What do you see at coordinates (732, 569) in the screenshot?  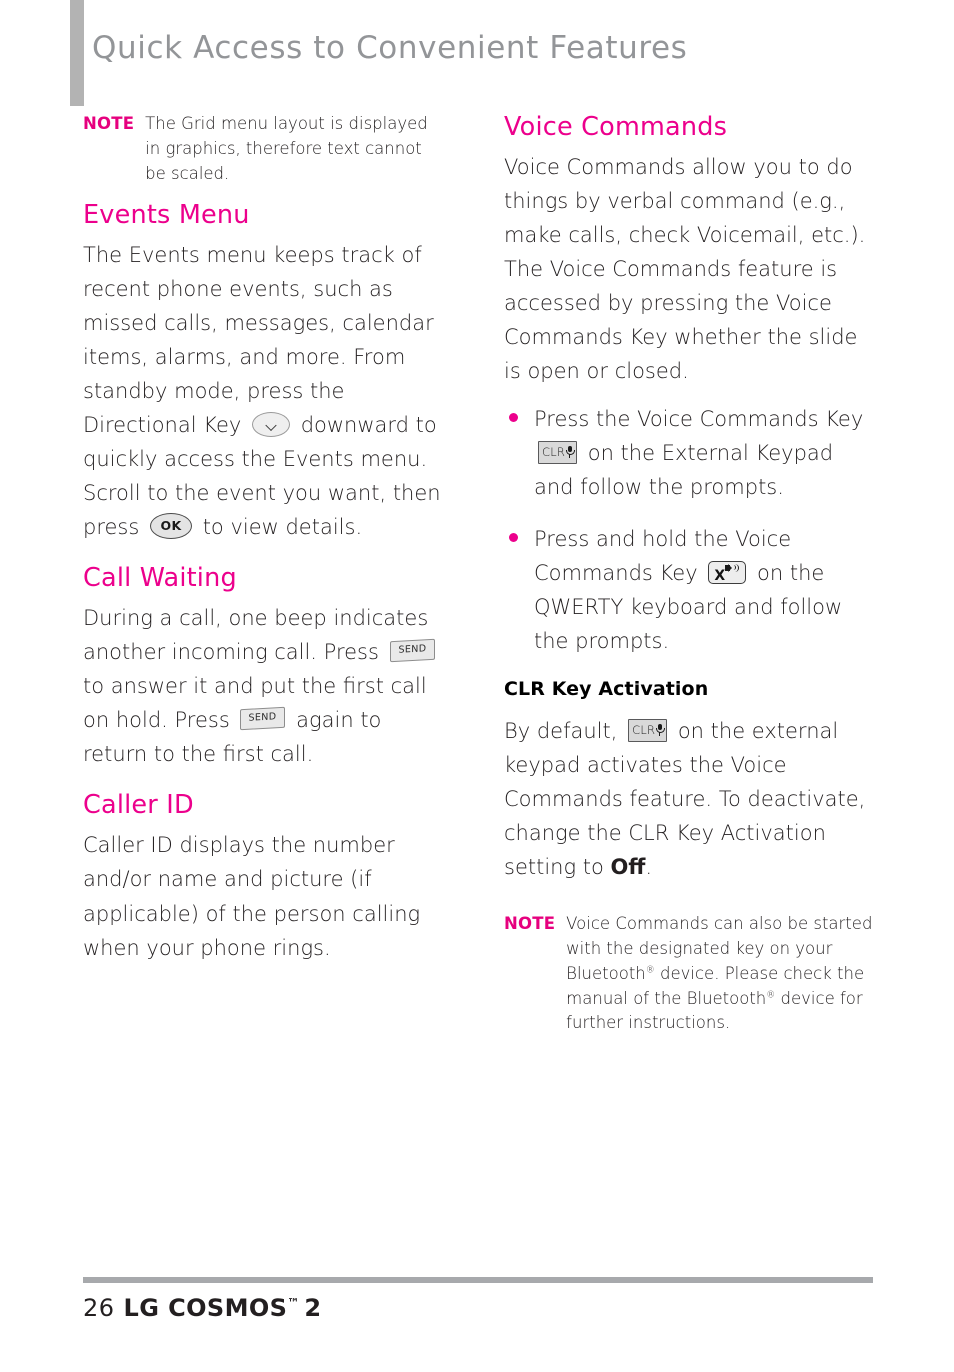 I see `speaker-icon` at bounding box center [732, 569].